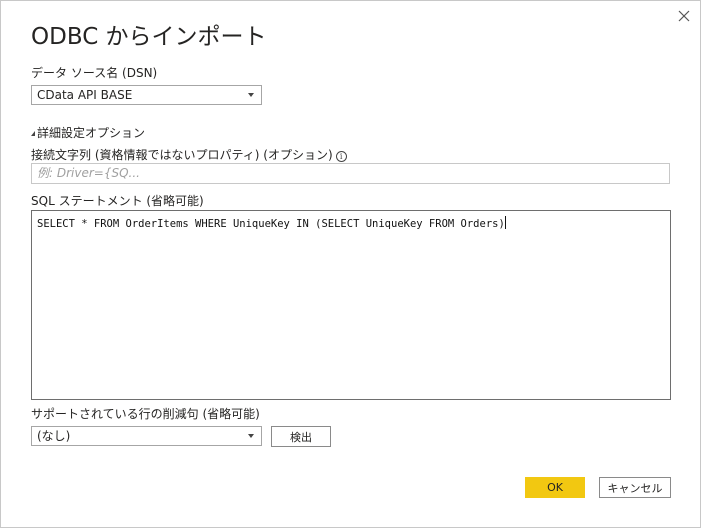 This screenshot has width=701, height=528. I want to click on cancel-button-label: キャンセル, so click(635, 488).